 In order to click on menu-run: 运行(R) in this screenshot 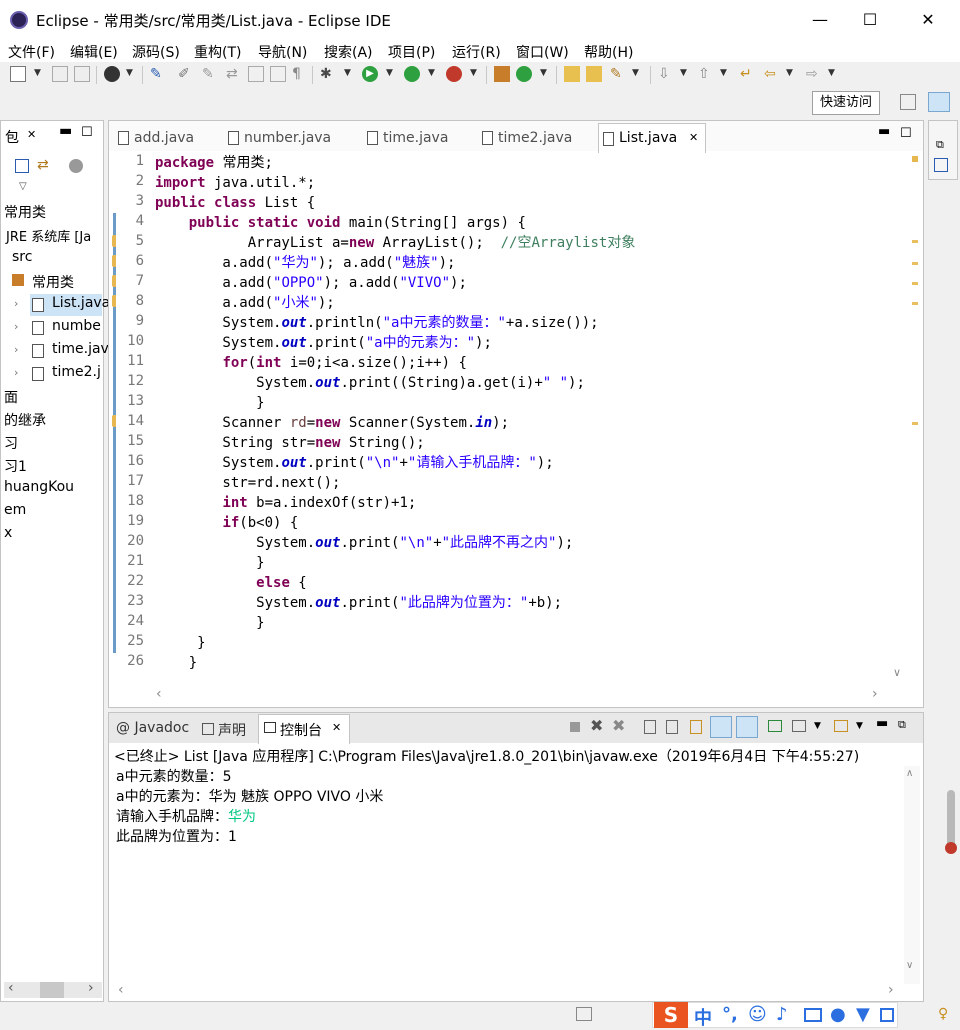, I will do `click(476, 52)`.